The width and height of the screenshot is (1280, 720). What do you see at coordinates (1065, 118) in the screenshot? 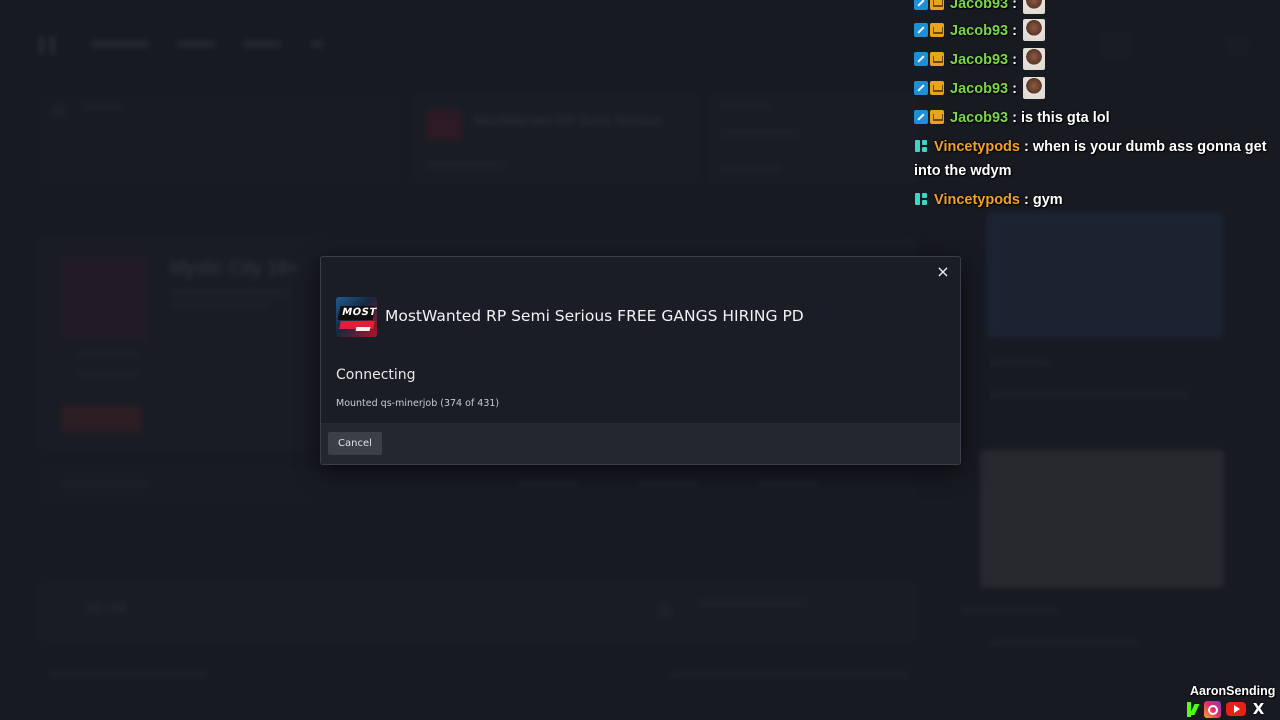
I see `chat-text: is this gta lol` at bounding box center [1065, 118].